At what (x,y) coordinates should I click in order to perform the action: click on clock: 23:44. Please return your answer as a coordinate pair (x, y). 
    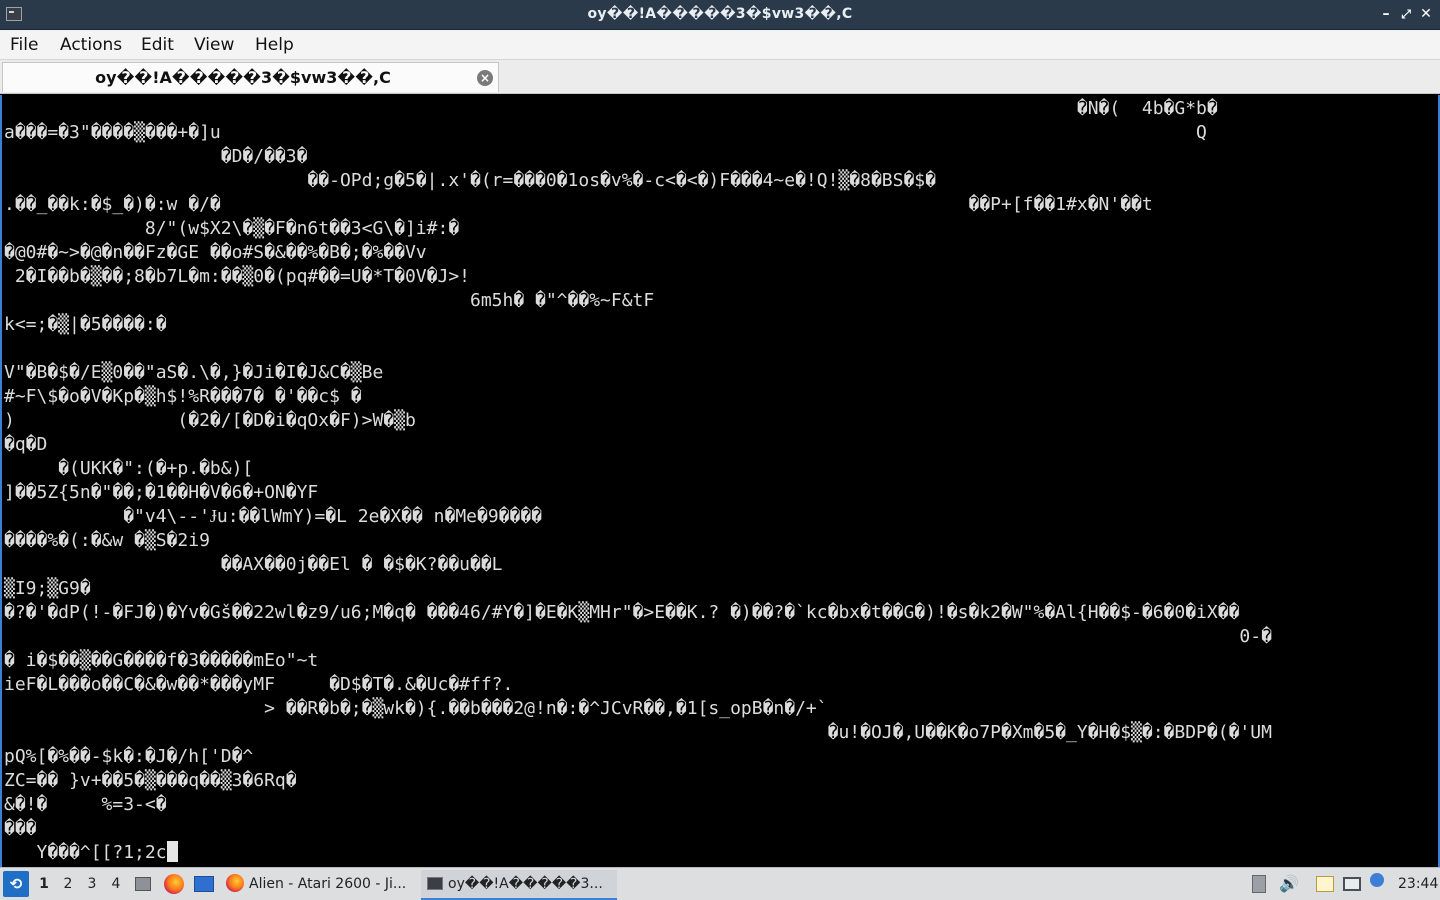
    Looking at the image, I should click on (1418, 884).